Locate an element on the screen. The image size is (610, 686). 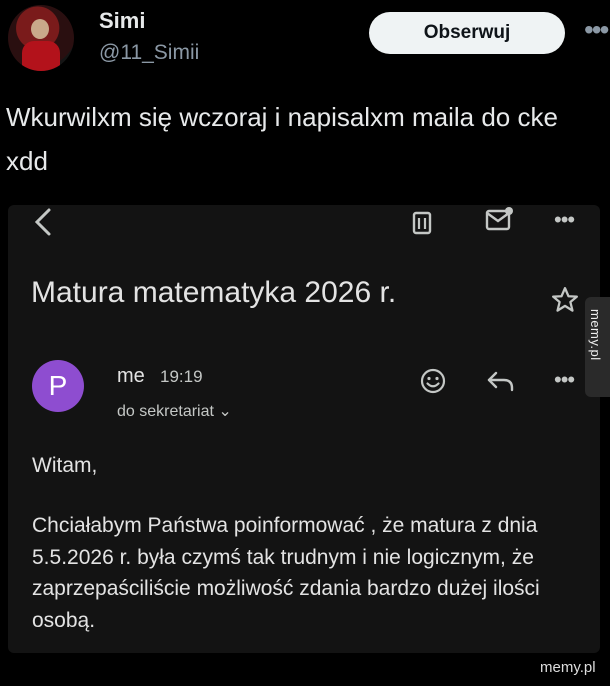
avatar-shirt is located at coordinates (41, 56).